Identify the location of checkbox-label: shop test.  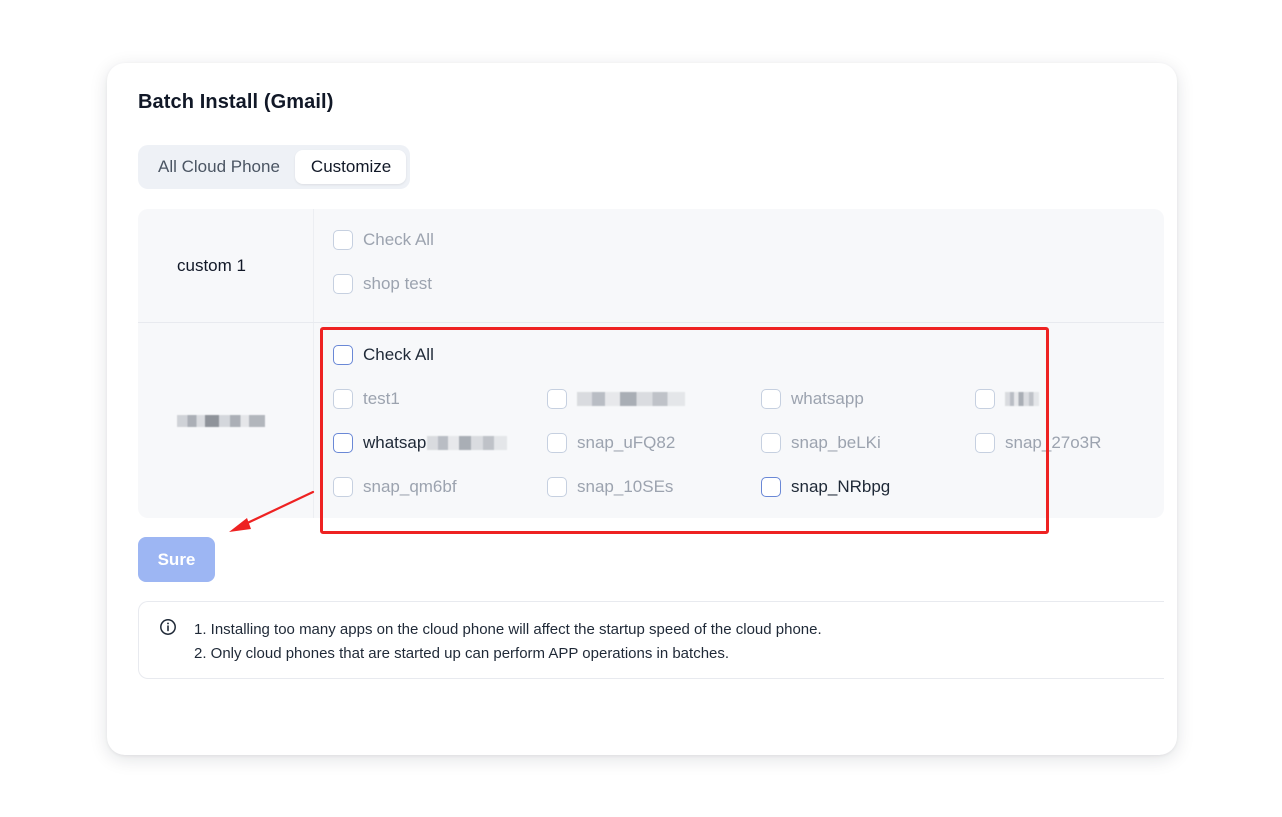
(397, 283).